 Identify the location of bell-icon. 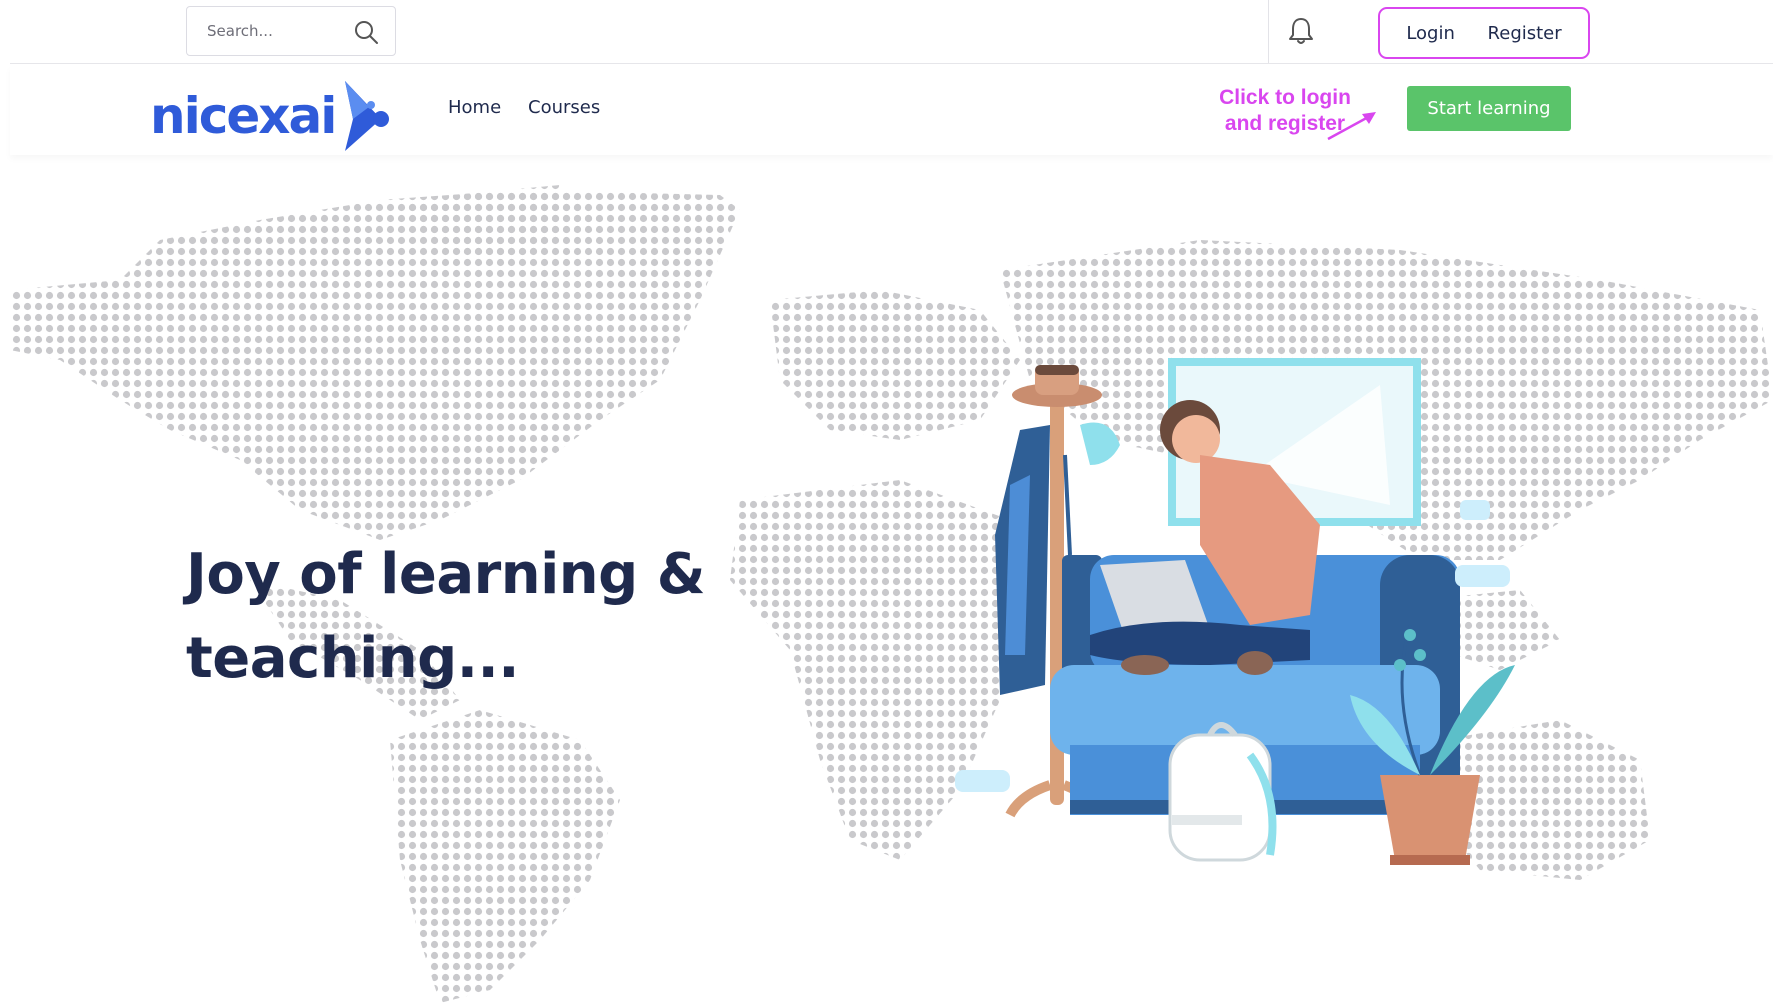
(1301, 31).